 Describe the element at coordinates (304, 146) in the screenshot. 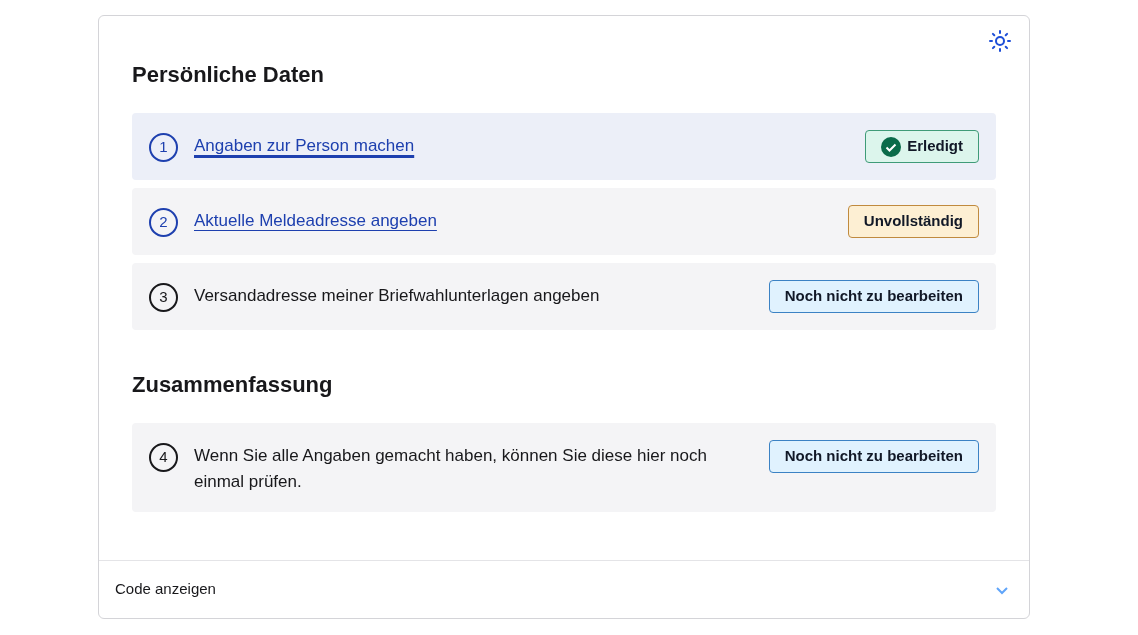

I see `step-link: Angaben zur Person machen` at that location.